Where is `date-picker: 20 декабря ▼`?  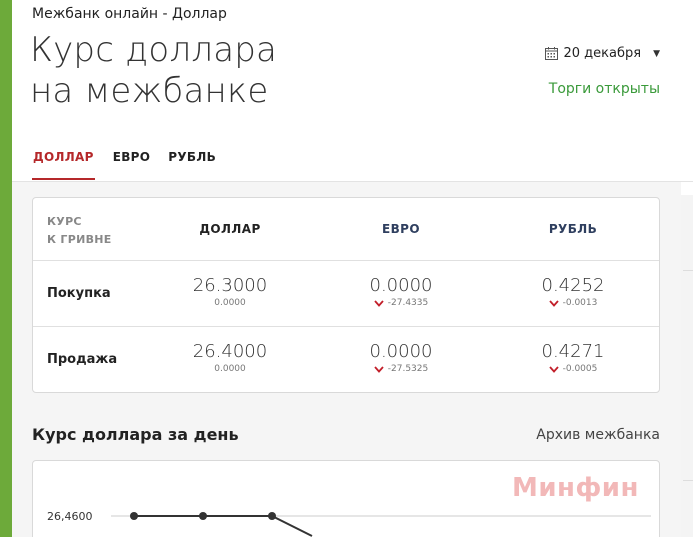 date-picker: 20 декабря ▼ is located at coordinates (602, 53).